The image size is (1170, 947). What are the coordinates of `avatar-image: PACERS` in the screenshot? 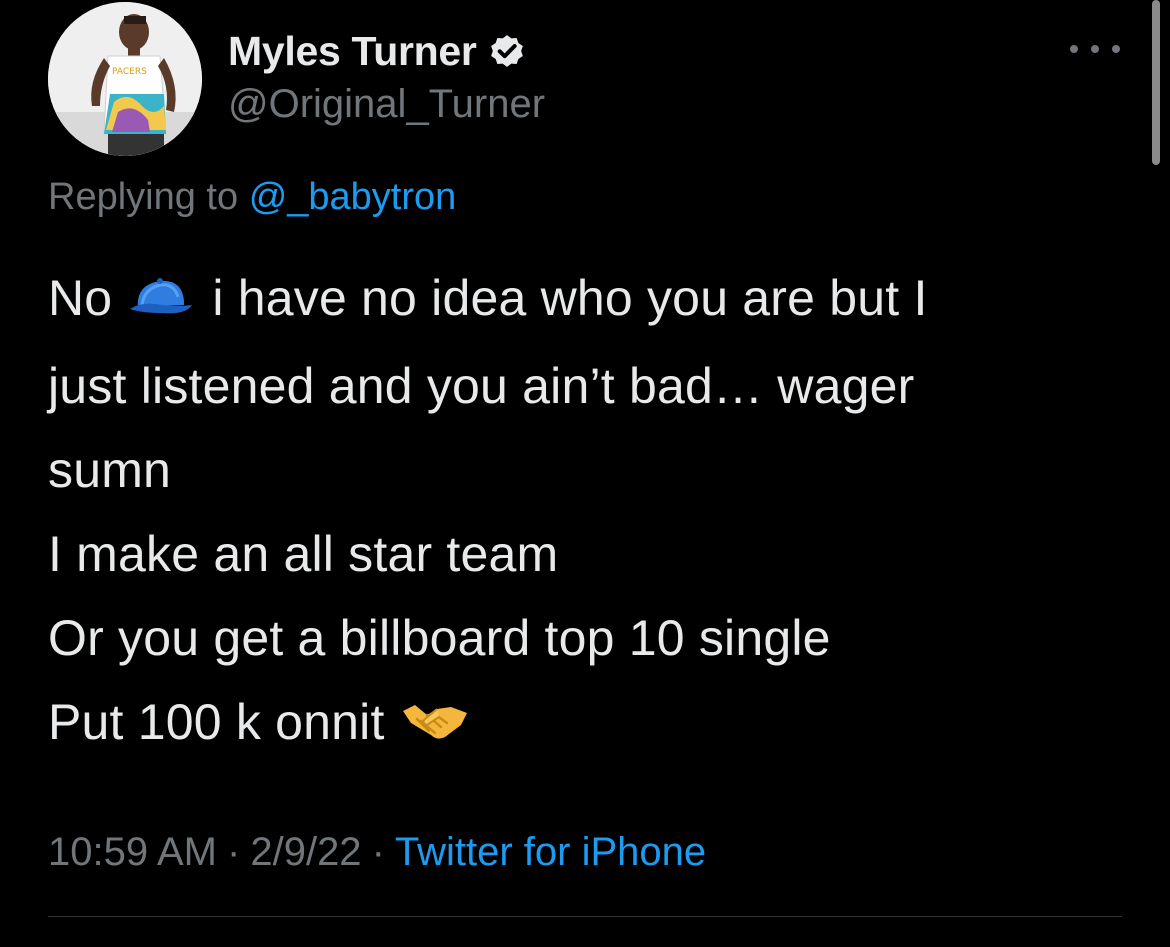 It's located at (125, 79).